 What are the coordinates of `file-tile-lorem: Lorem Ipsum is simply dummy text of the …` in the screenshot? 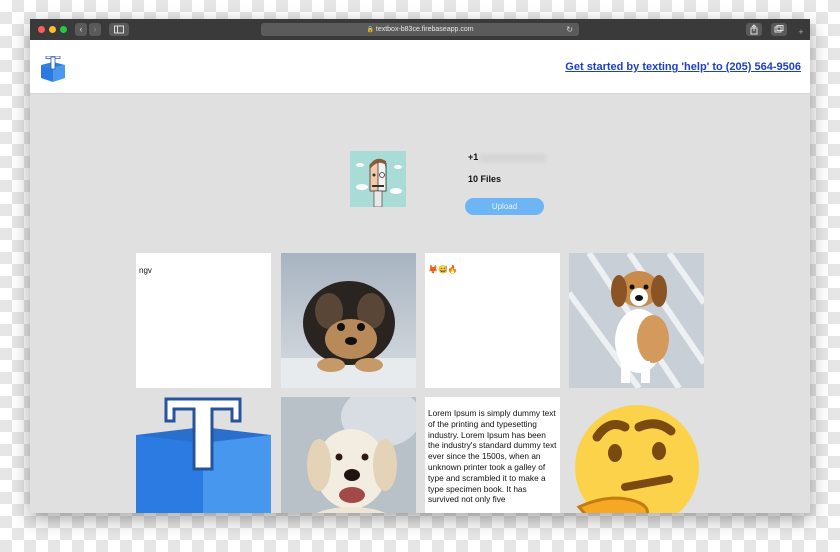 It's located at (492, 455).